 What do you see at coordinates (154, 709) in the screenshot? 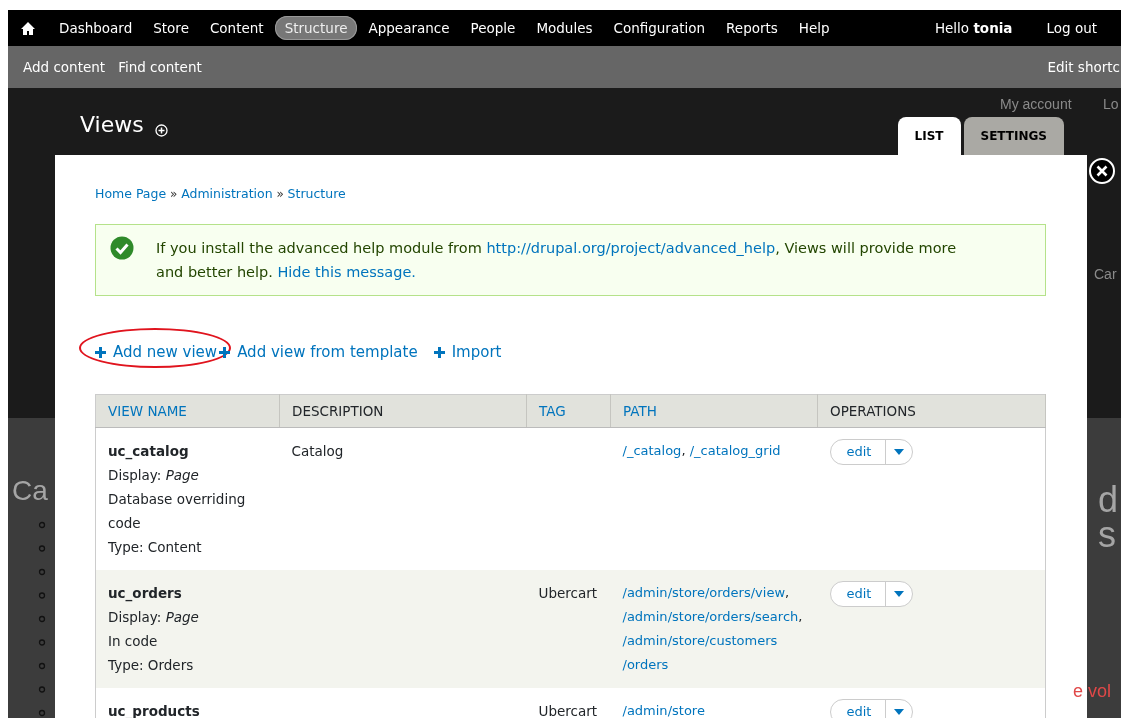
I see `view-name: uc_products` at bounding box center [154, 709].